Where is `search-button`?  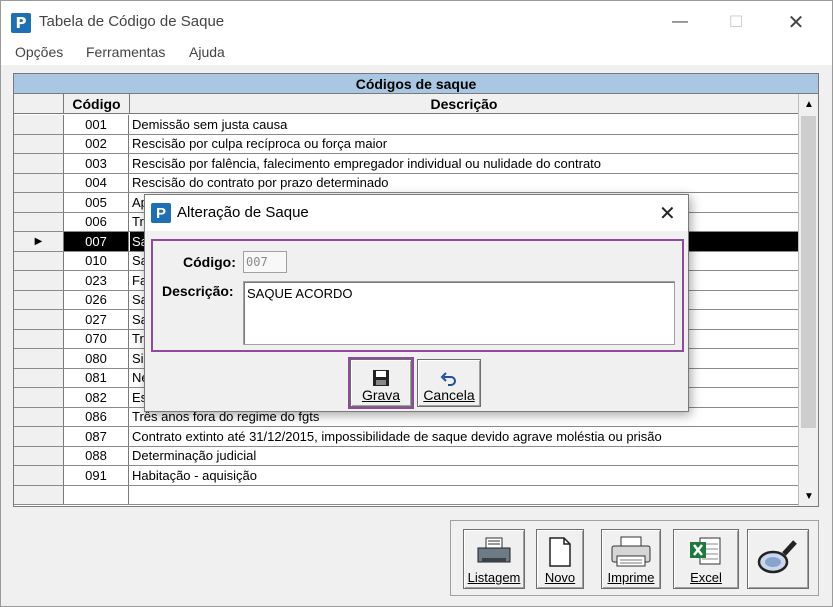
search-button is located at coordinates (778, 559).